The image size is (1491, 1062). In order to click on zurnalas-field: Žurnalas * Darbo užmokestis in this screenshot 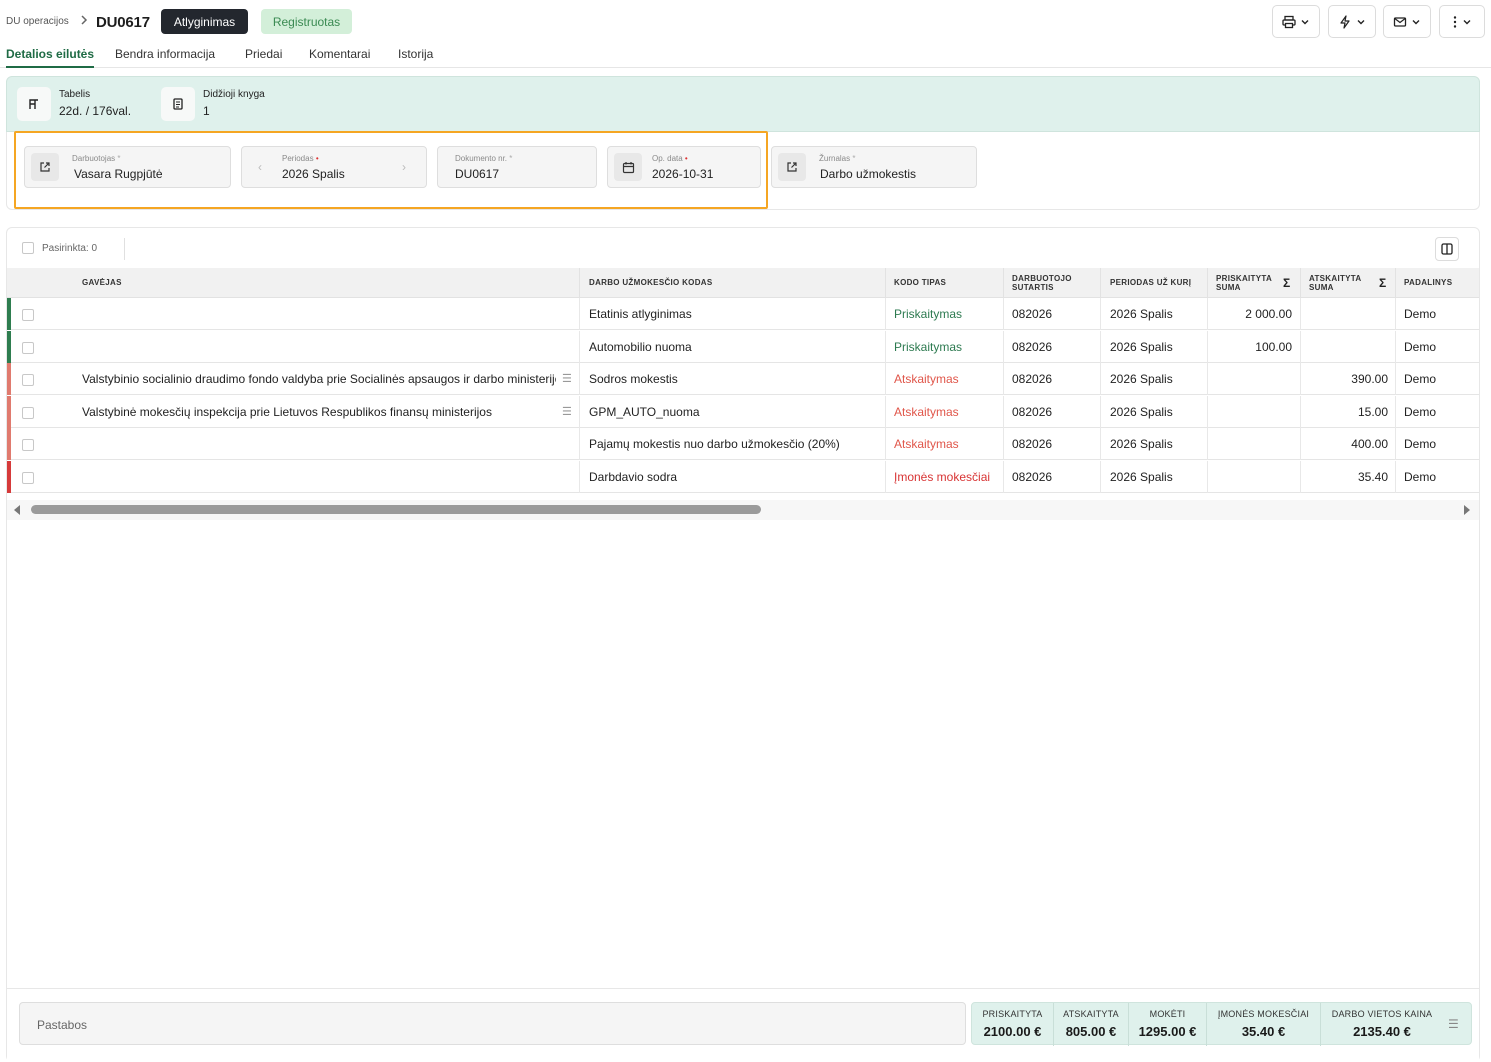, I will do `click(874, 167)`.